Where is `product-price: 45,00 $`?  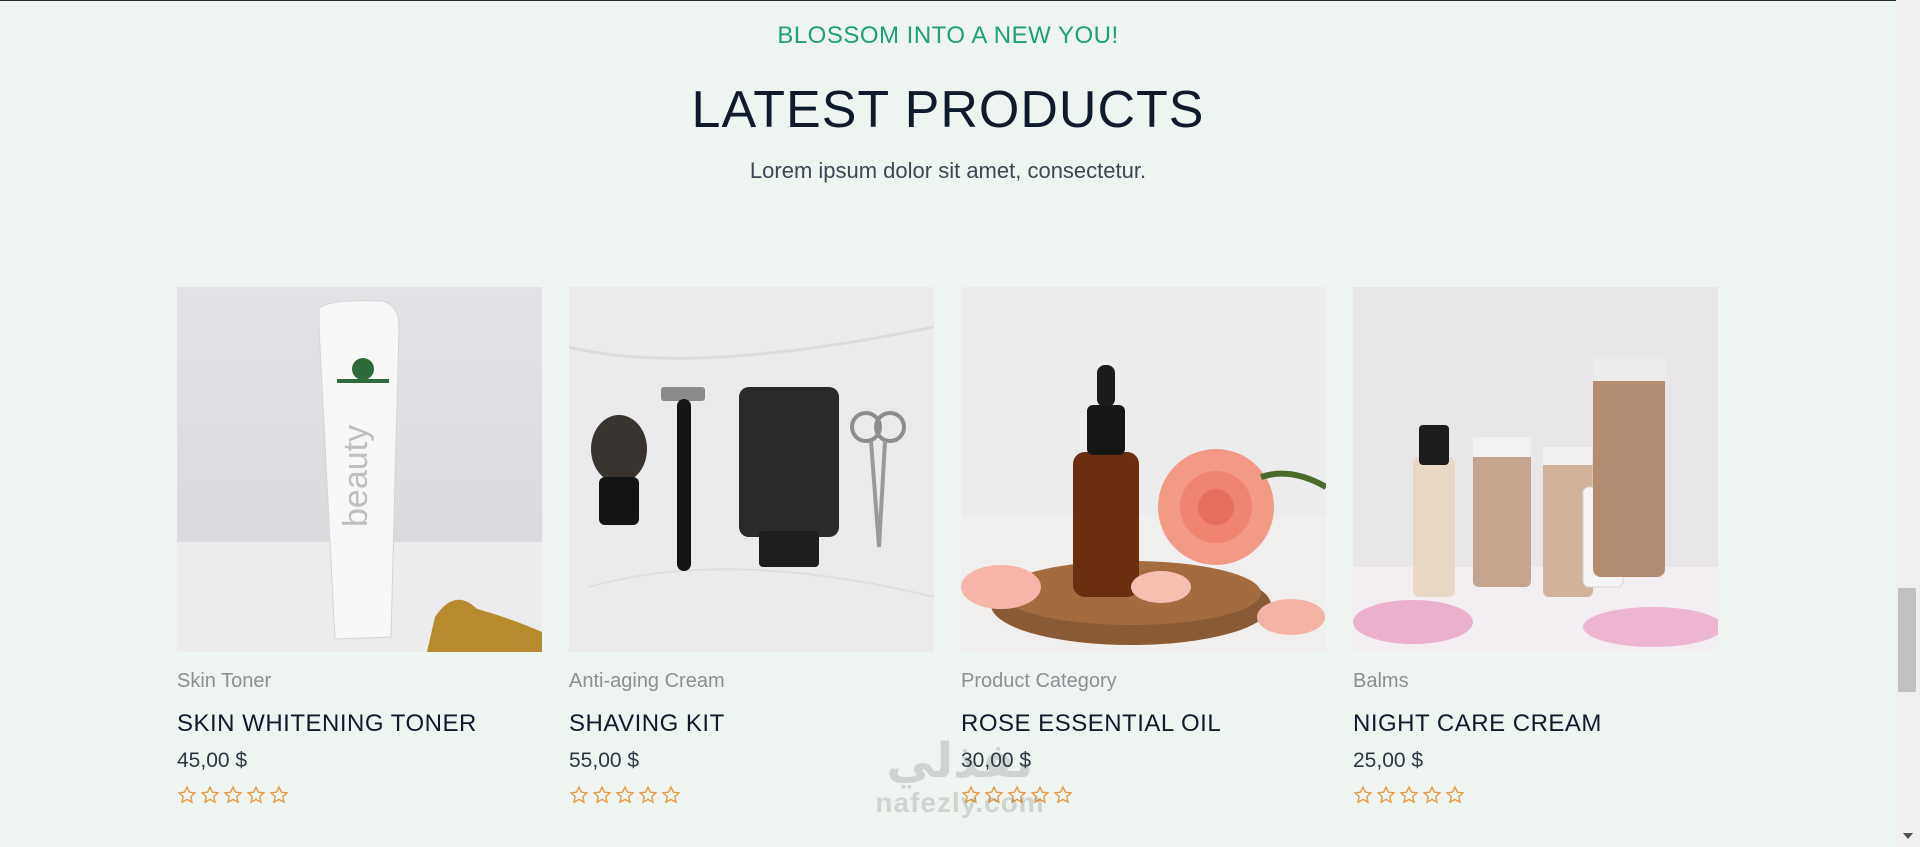
product-price: 45,00 $ is located at coordinates (212, 760).